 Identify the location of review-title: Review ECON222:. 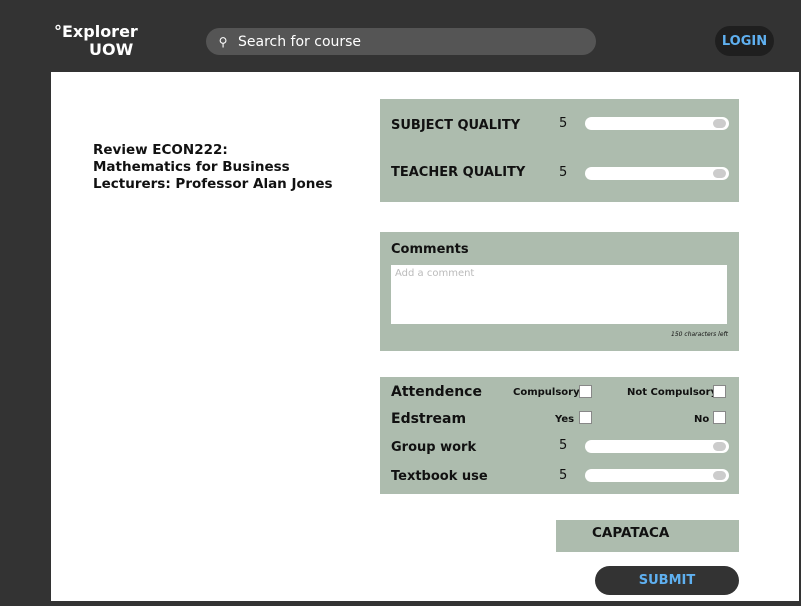
(160, 150).